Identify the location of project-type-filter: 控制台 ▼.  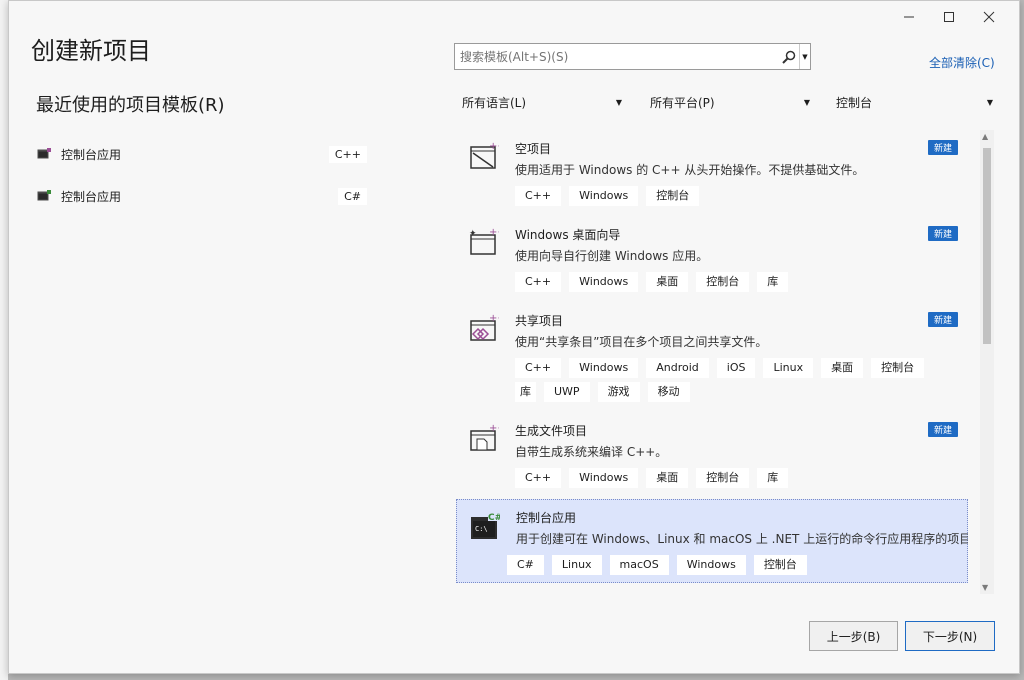
(914, 102).